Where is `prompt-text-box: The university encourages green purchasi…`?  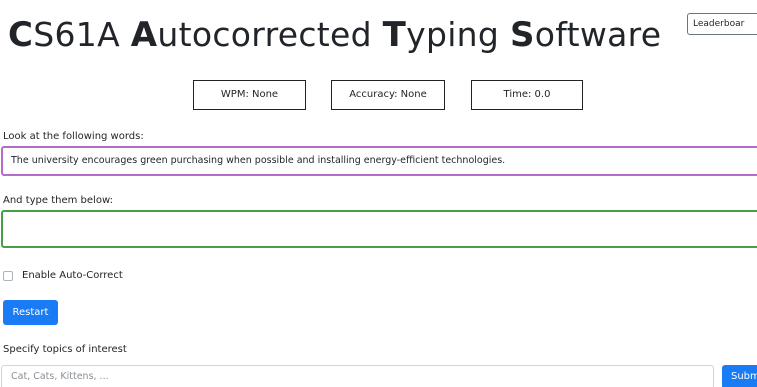
prompt-text-box: The university encourages green purchasi… is located at coordinates (379, 161).